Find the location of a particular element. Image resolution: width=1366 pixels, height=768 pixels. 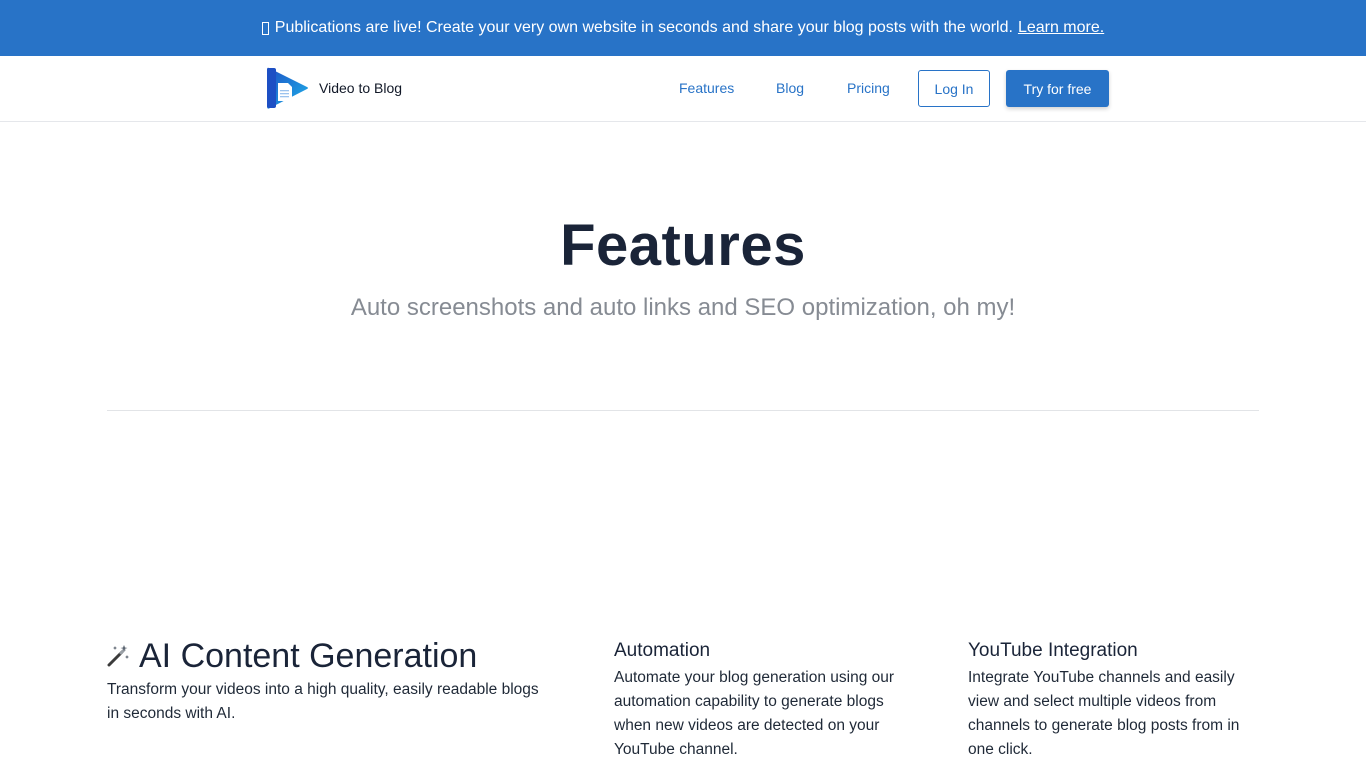

learn-more-link: Learn more. is located at coordinates (1061, 28).